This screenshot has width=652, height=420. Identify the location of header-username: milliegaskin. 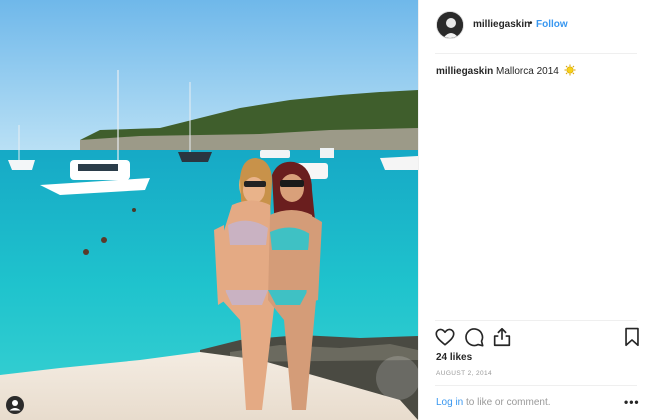
(501, 24).